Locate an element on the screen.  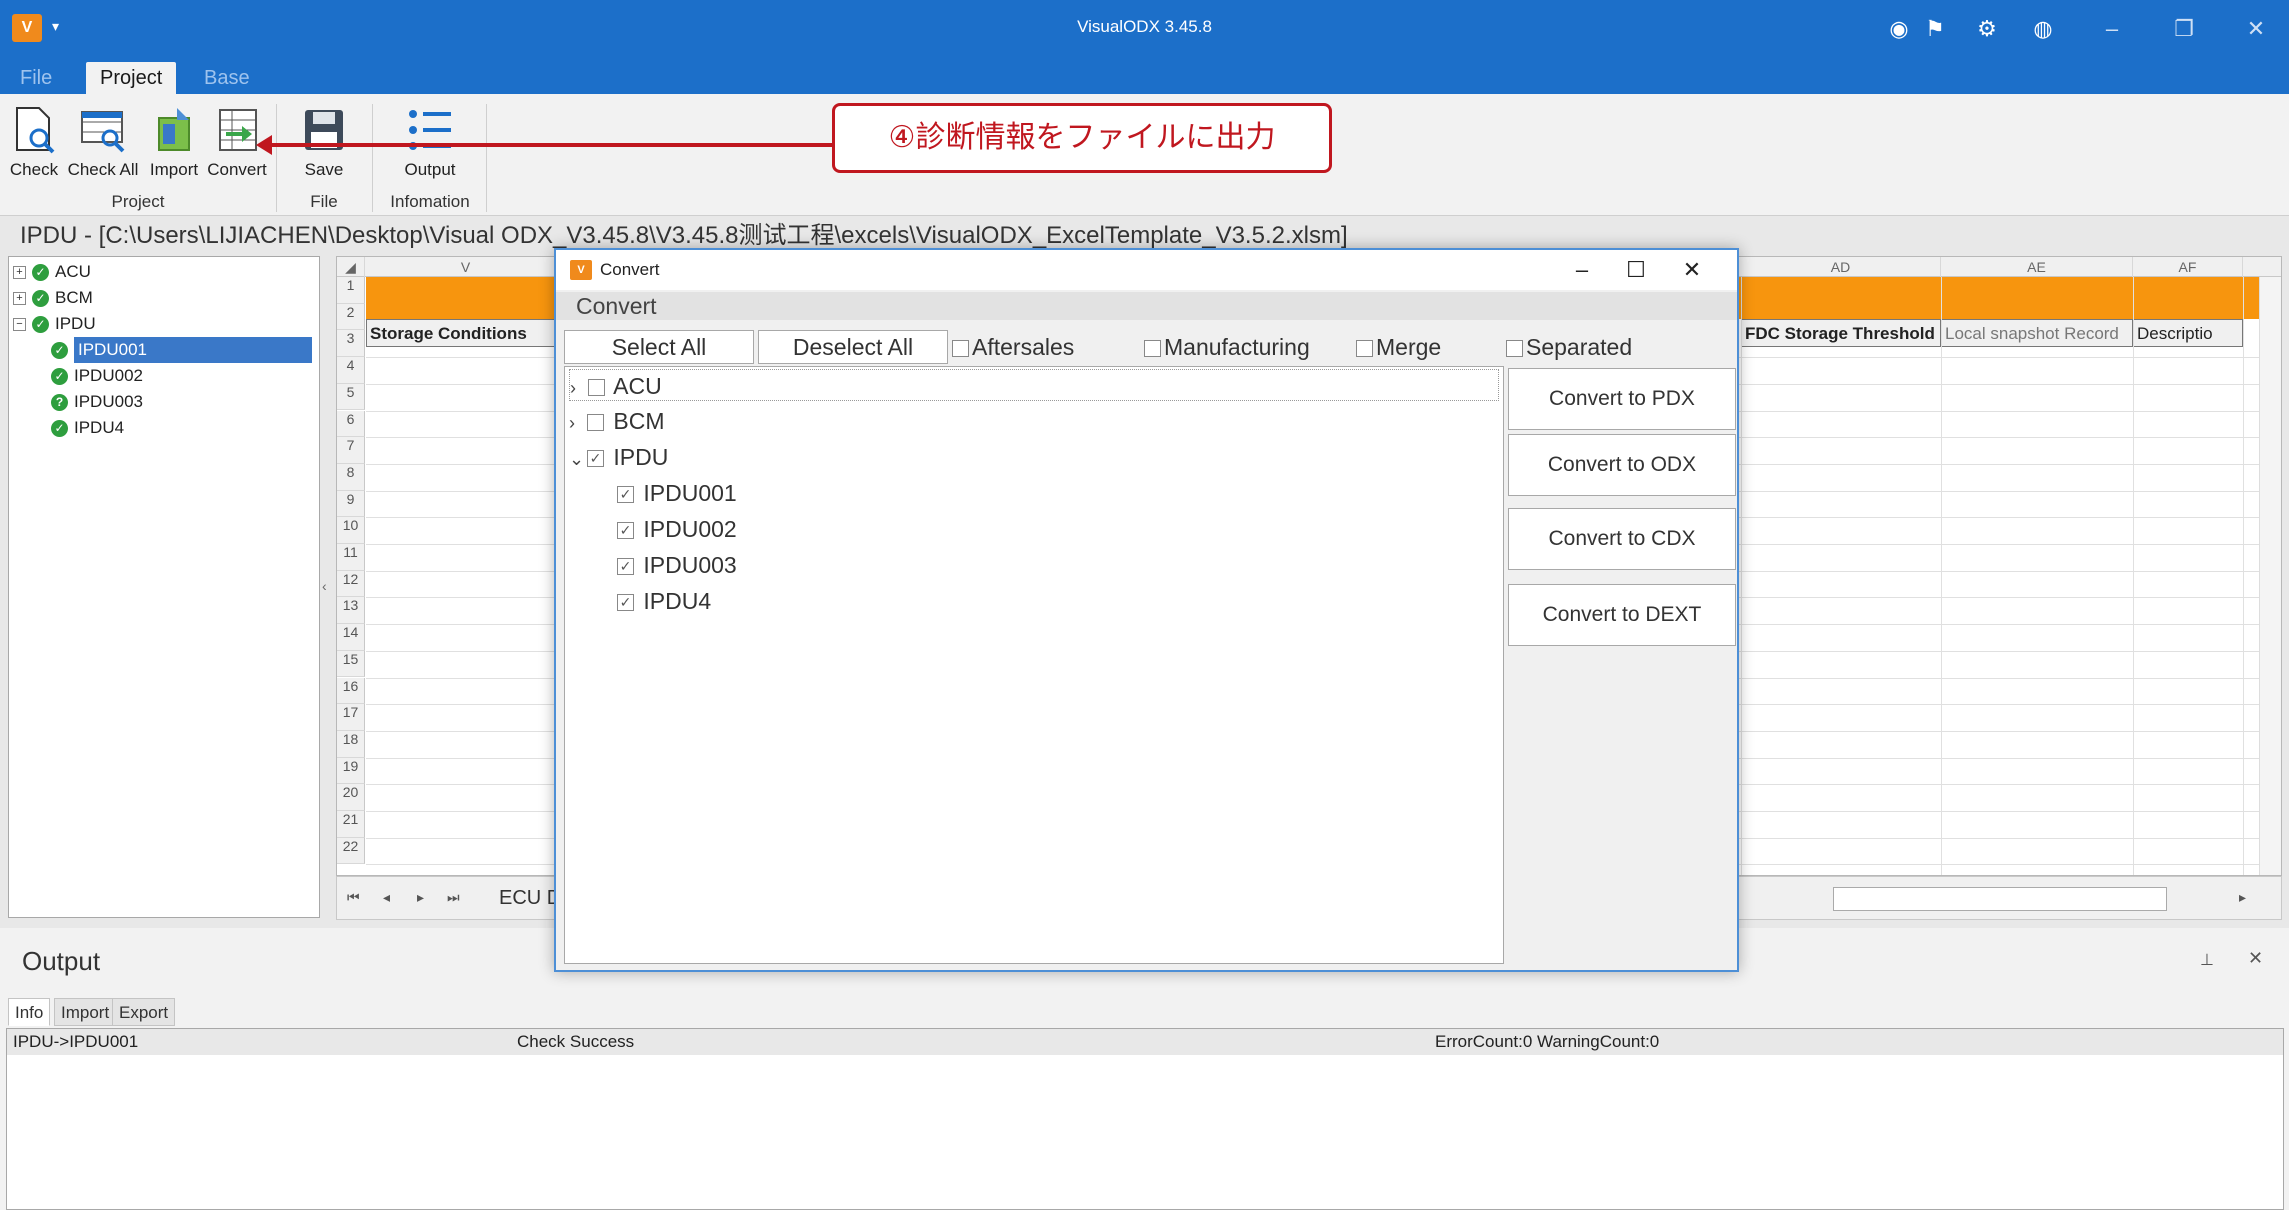
prev-sheet-icon: ◂ is located at coordinates (386, 897).